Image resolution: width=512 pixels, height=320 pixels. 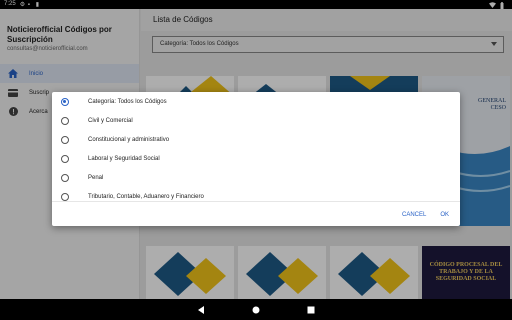 What do you see at coordinates (311, 310) in the screenshot?
I see `recents-icon` at bounding box center [311, 310].